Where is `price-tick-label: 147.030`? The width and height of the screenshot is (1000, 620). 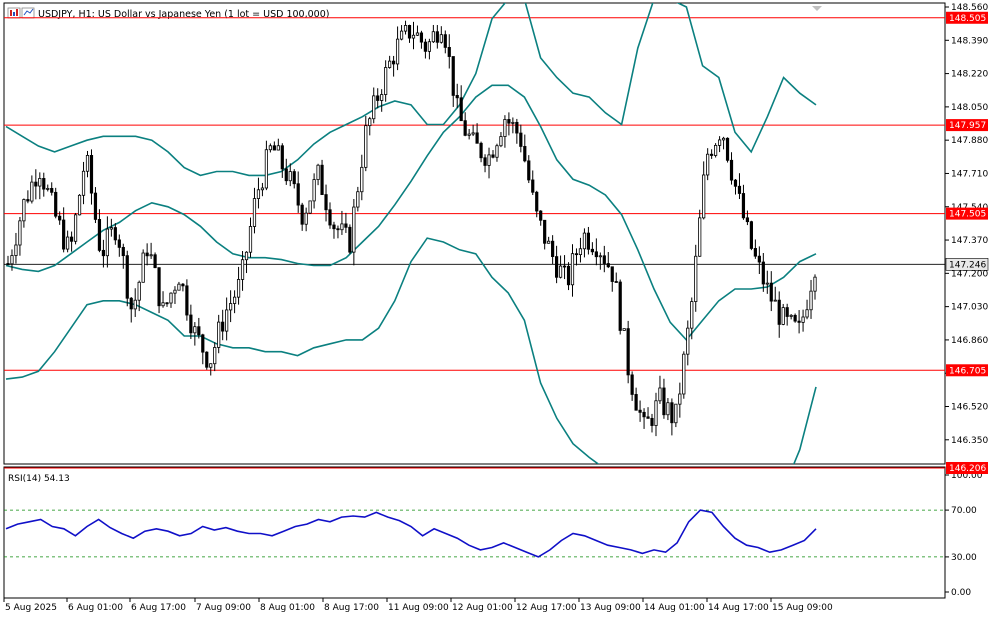
price-tick-label: 147.030 is located at coordinates (969, 308).